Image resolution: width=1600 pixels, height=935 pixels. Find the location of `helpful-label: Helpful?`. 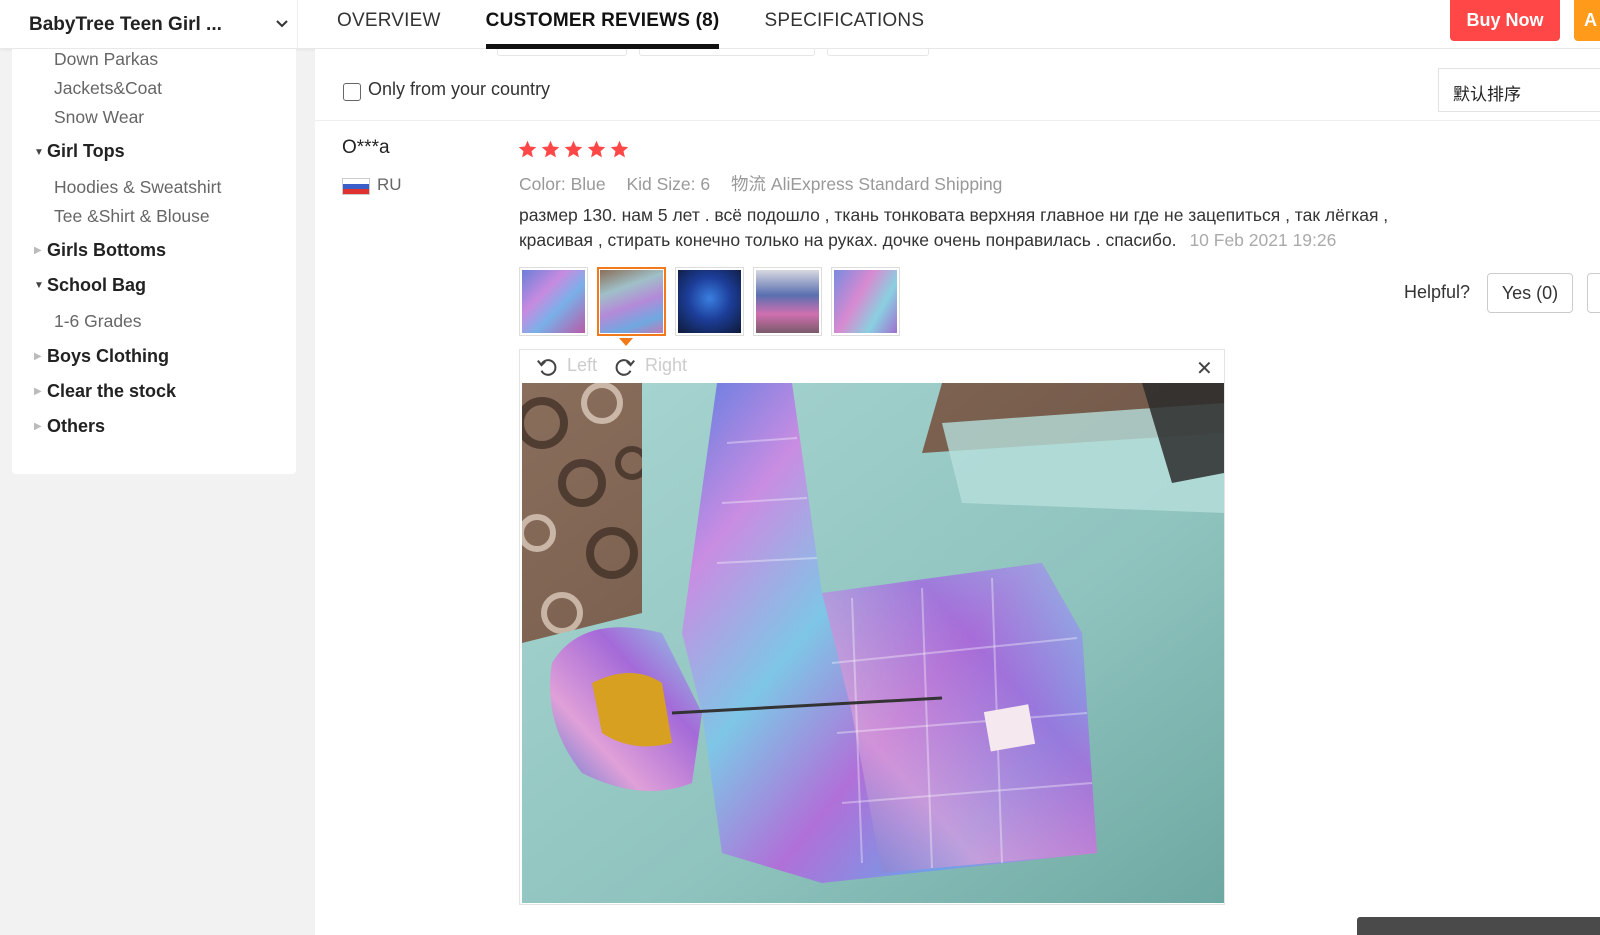

helpful-label: Helpful? is located at coordinates (1437, 292).